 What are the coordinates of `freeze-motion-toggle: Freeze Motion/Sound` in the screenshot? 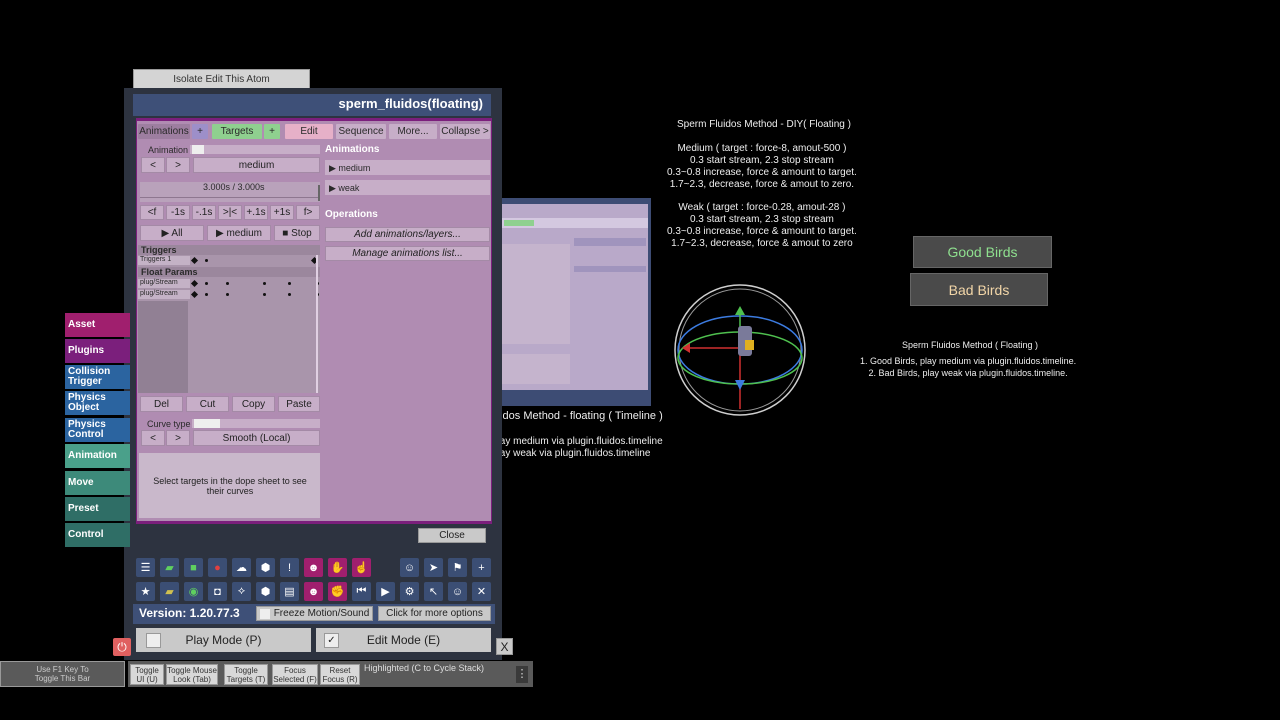 It's located at (314, 613).